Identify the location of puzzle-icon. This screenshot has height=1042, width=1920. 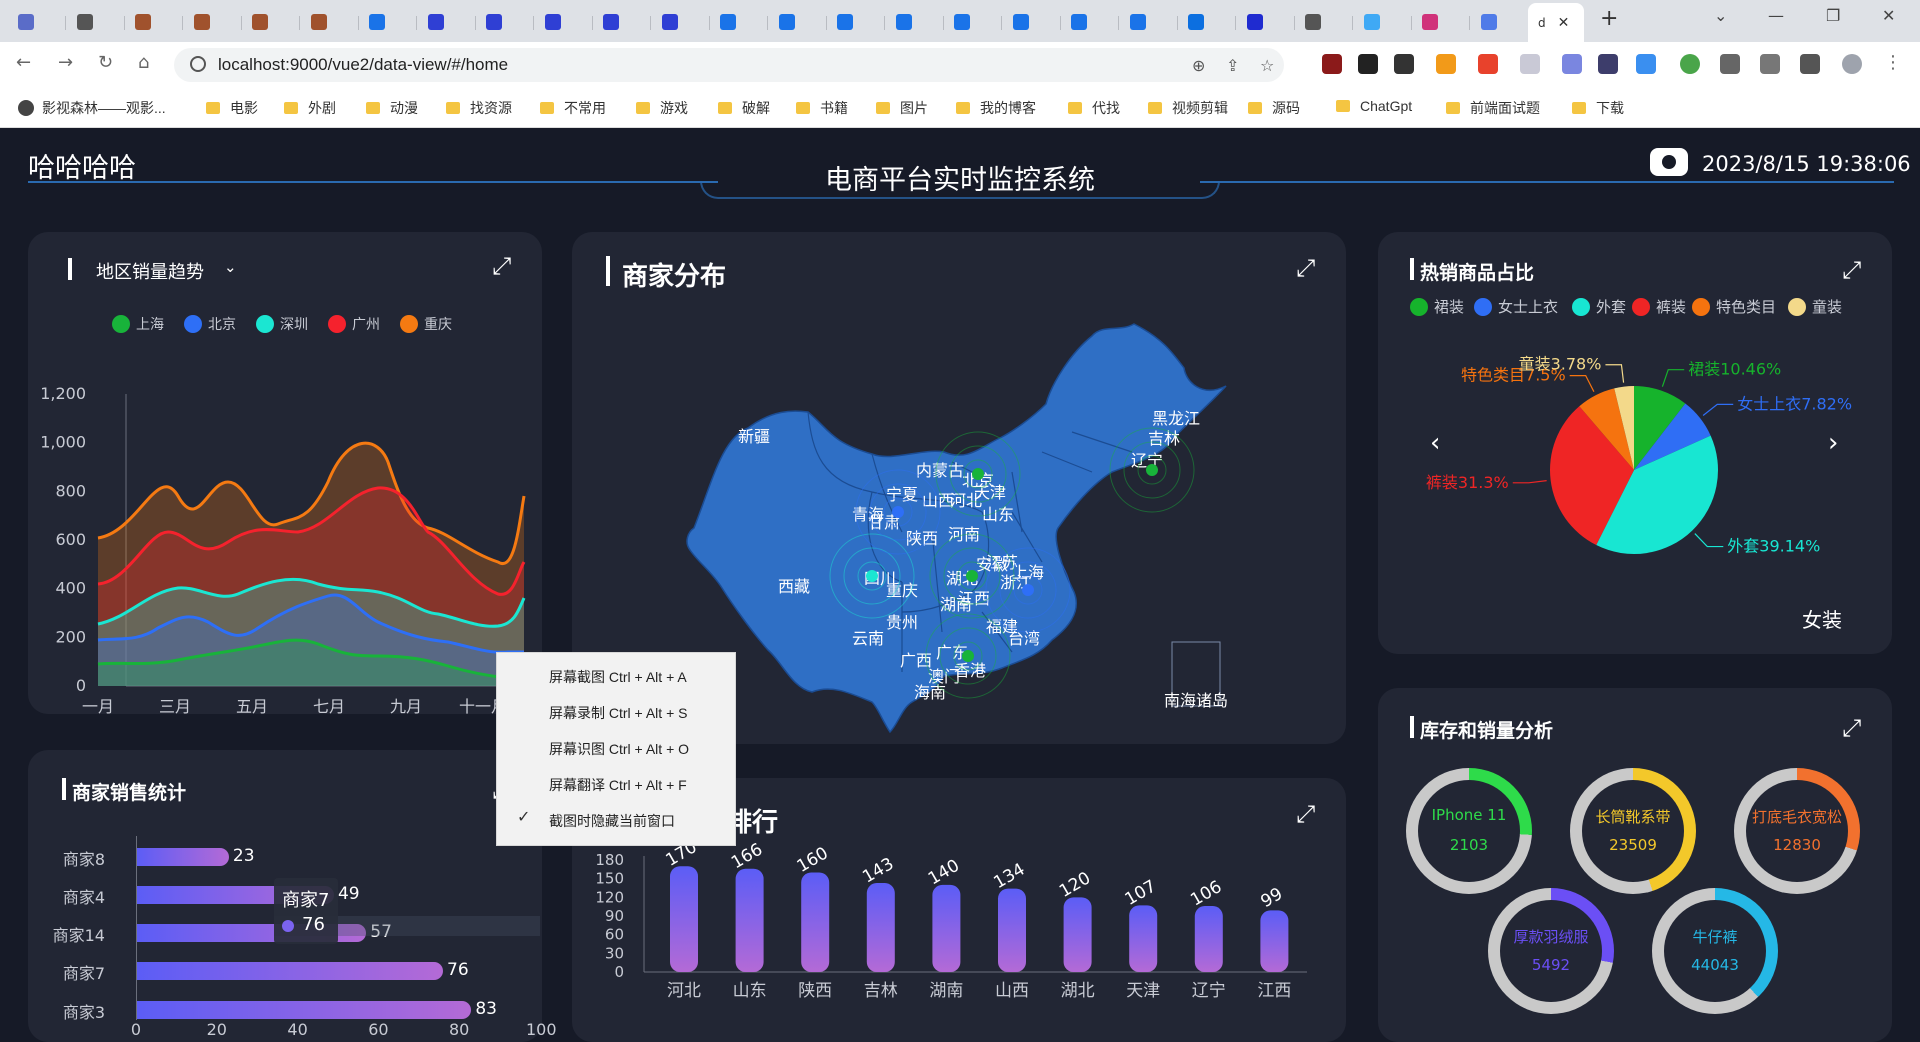
(1730, 64).